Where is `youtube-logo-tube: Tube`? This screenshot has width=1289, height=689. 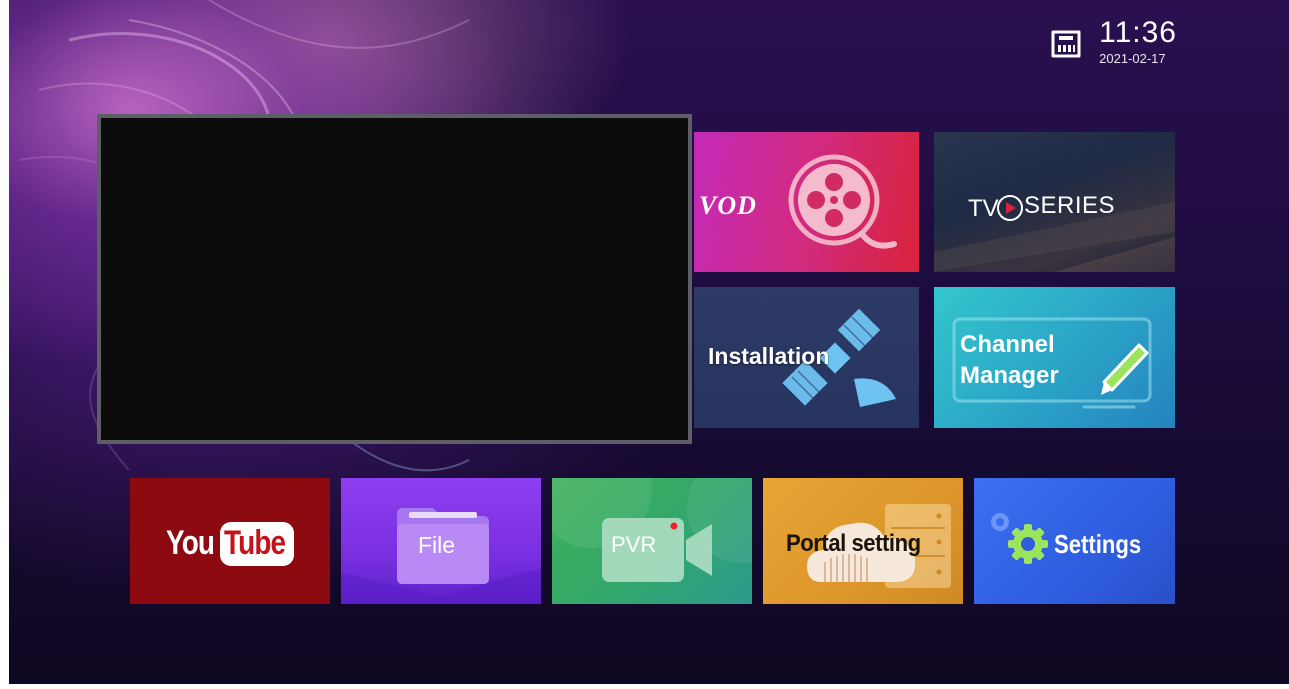 youtube-logo-tube: Tube is located at coordinates (255, 543).